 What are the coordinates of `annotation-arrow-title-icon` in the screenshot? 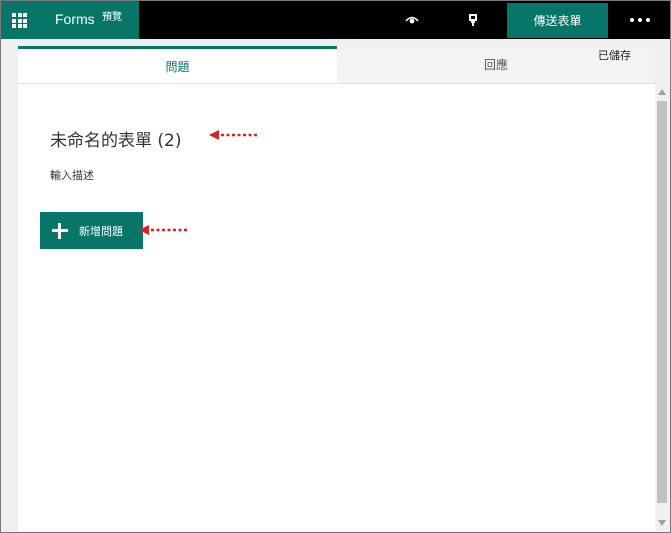 It's located at (233, 135).